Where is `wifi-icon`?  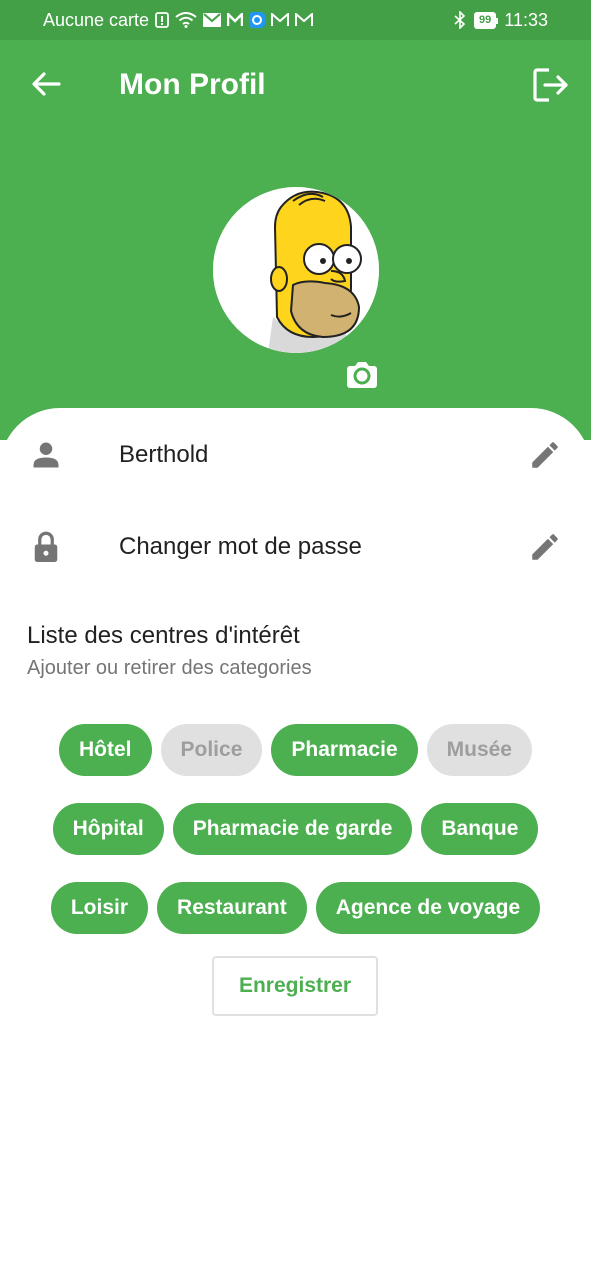 wifi-icon is located at coordinates (186, 20).